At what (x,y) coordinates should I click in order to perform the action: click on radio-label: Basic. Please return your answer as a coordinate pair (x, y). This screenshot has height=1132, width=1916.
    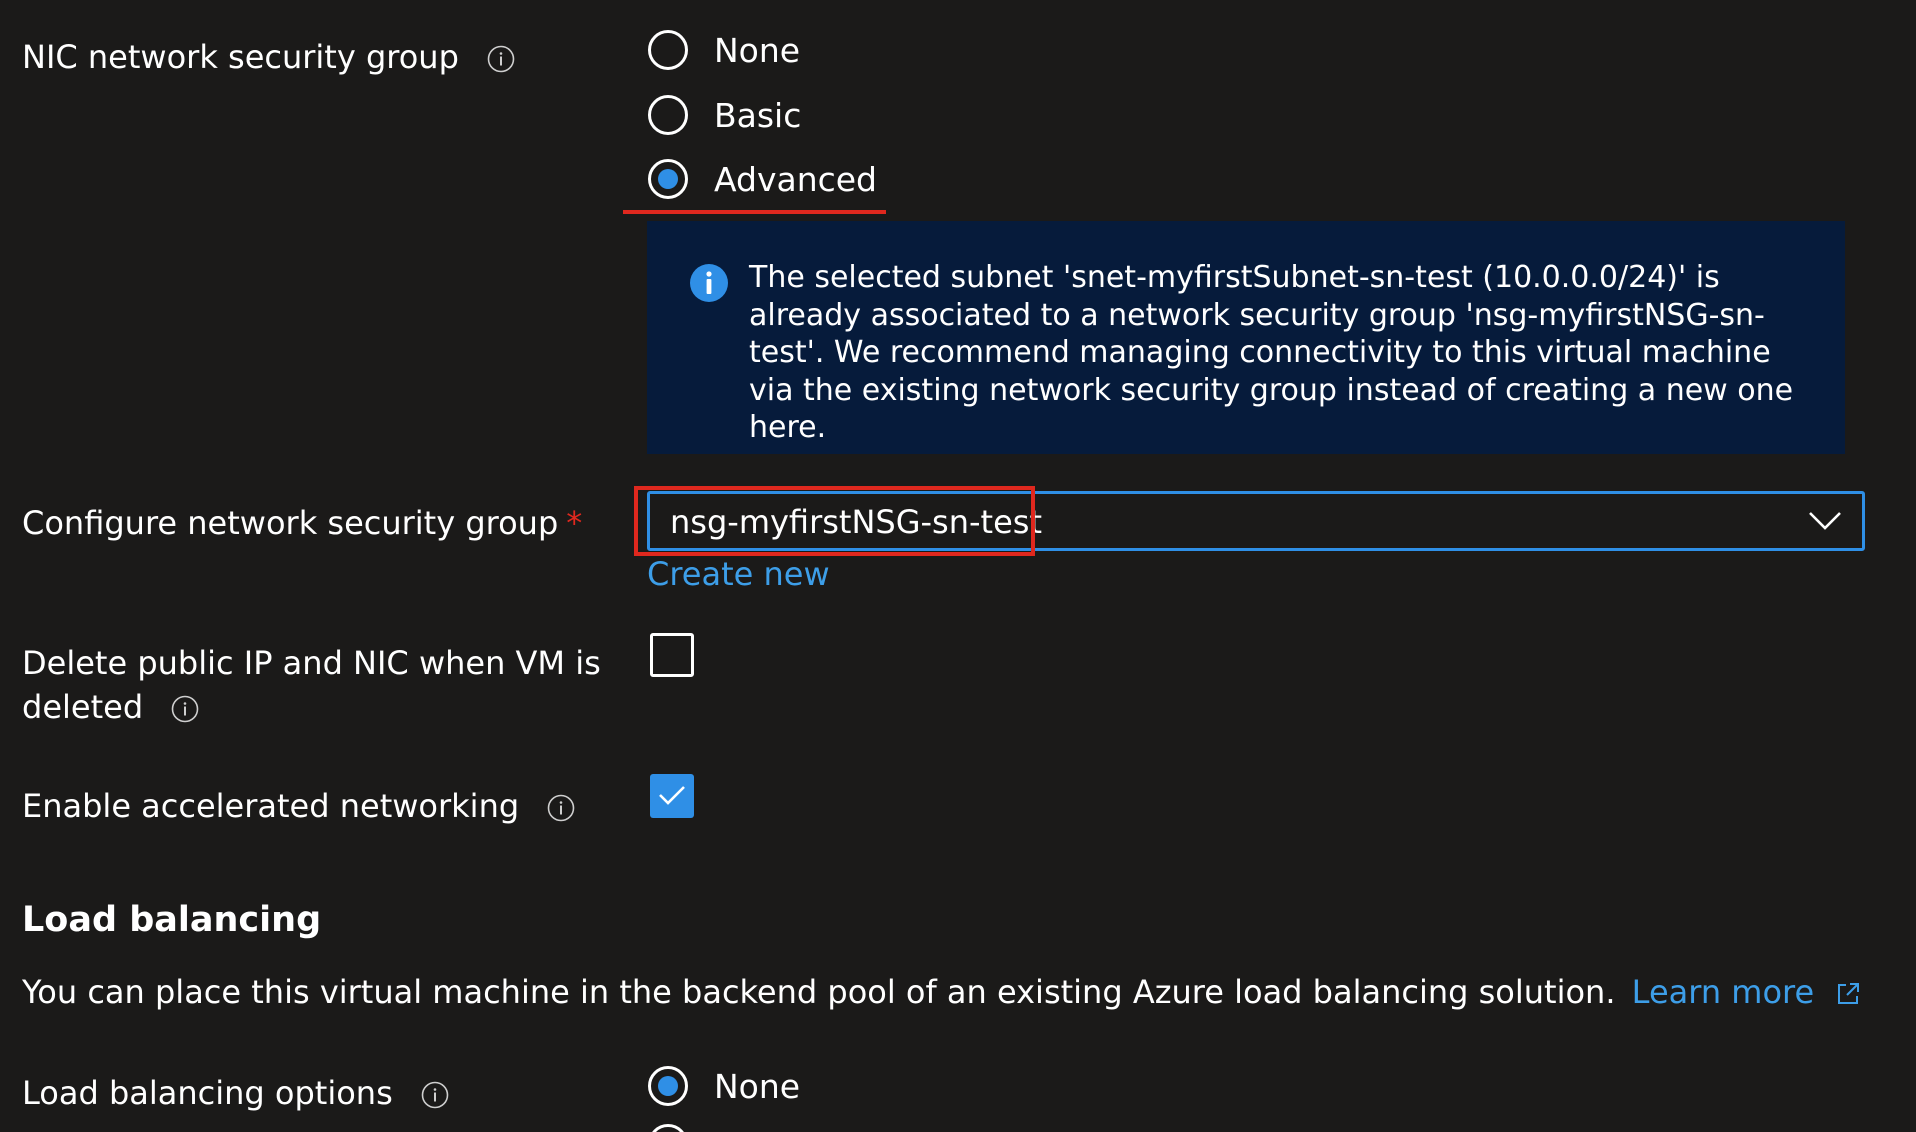
    Looking at the image, I should click on (758, 115).